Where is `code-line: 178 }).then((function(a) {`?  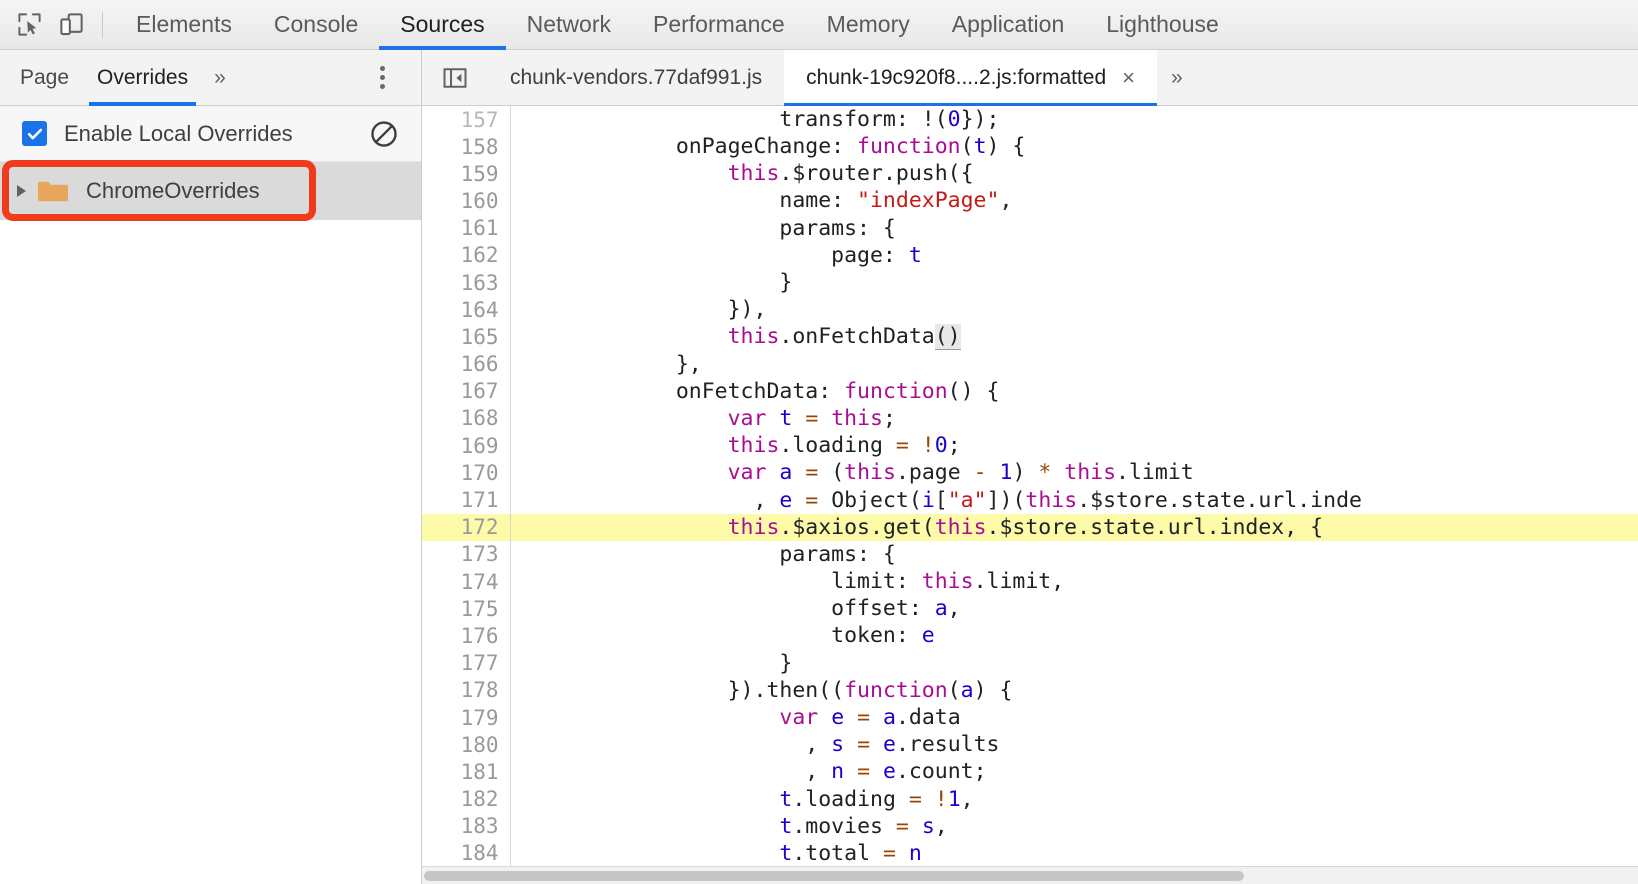
code-line: 178 }).then((function(a) { is located at coordinates (1030, 690).